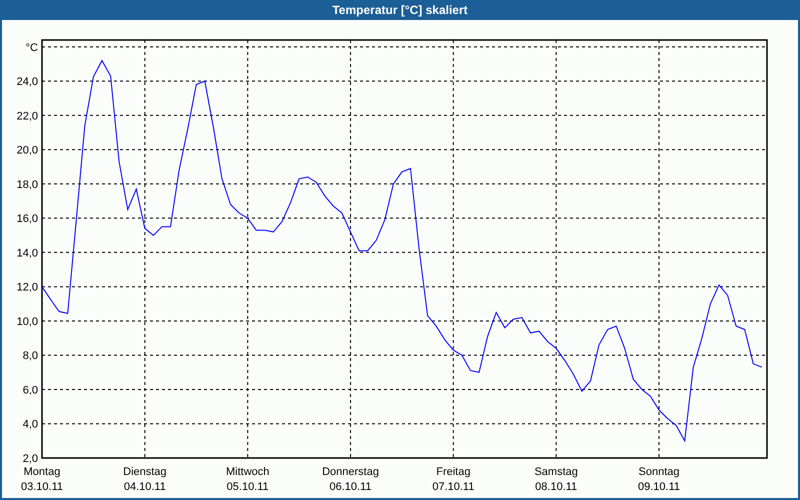  What do you see at coordinates (30, 424) in the screenshot?
I see `y-axis-label: 4,0` at bounding box center [30, 424].